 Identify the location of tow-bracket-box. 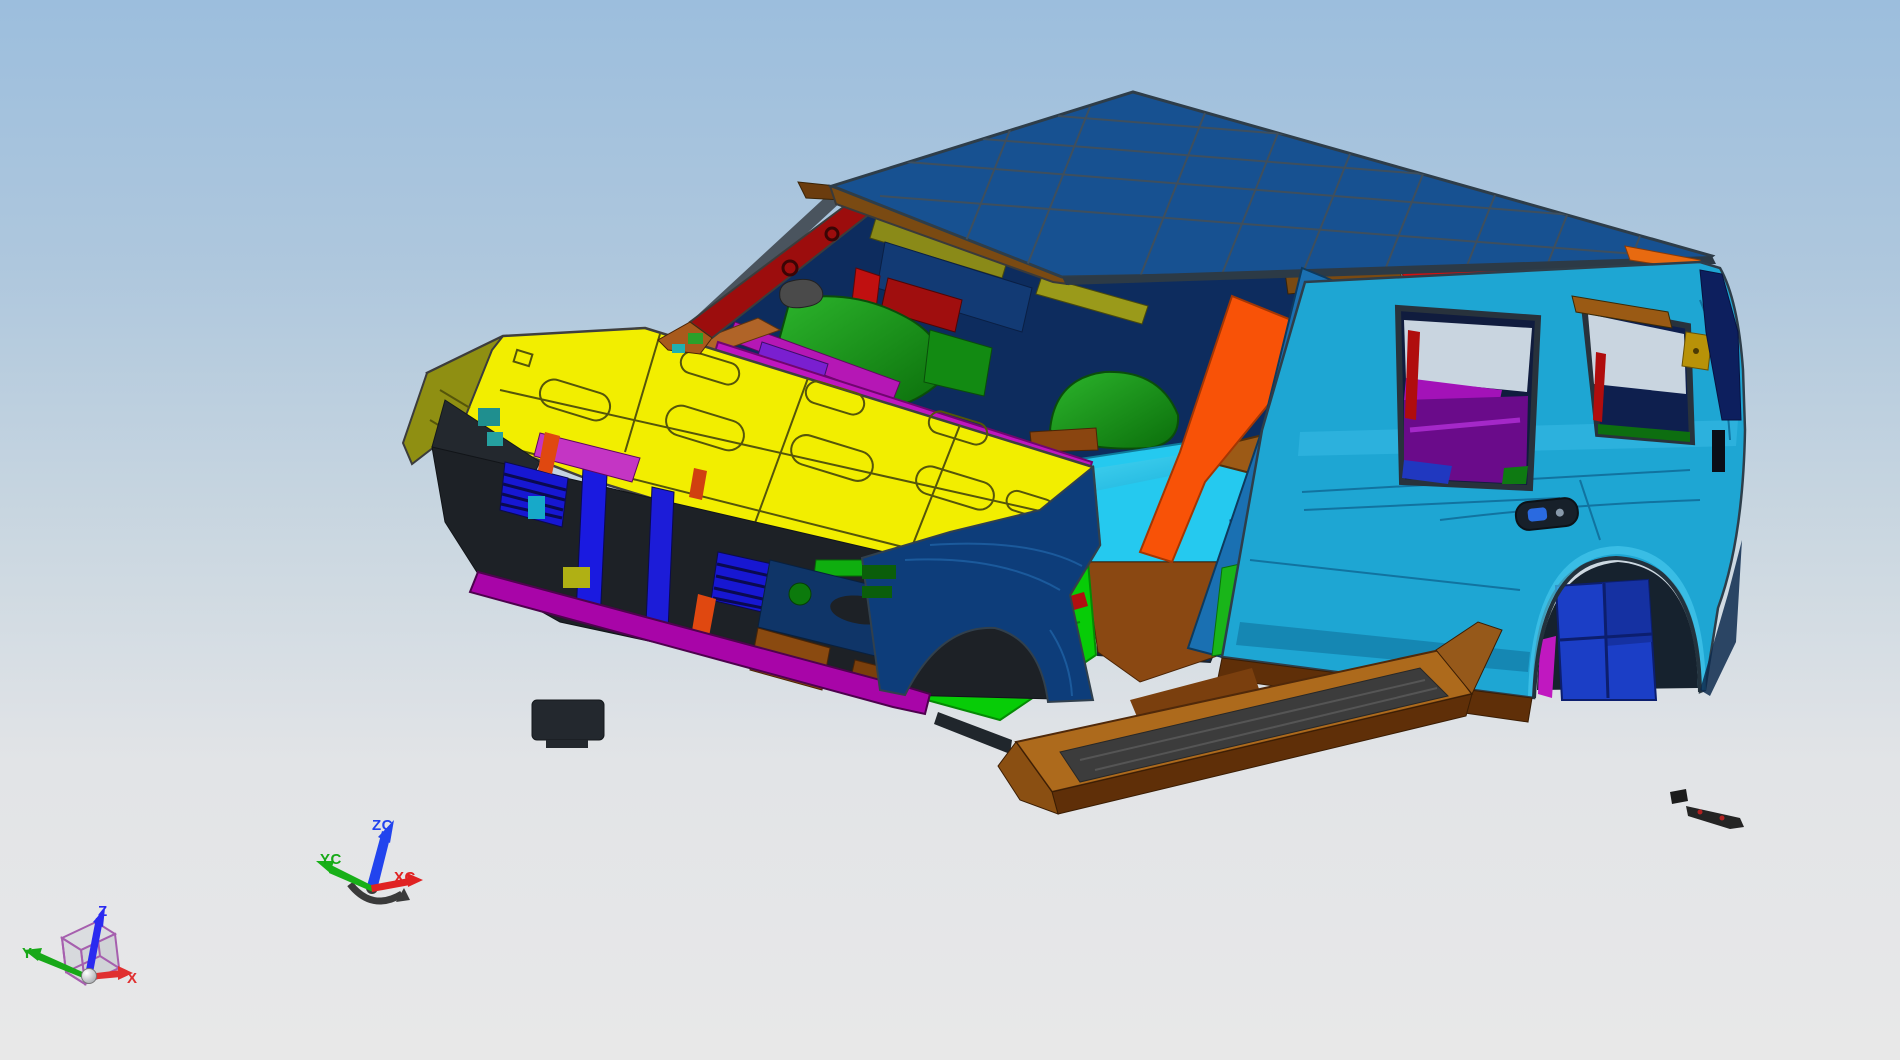
(568, 723).